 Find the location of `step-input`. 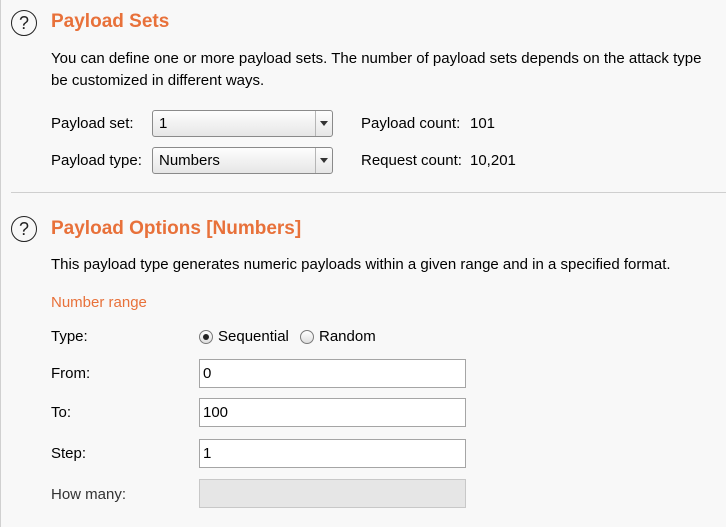

step-input is located at coordinates (332, 453).